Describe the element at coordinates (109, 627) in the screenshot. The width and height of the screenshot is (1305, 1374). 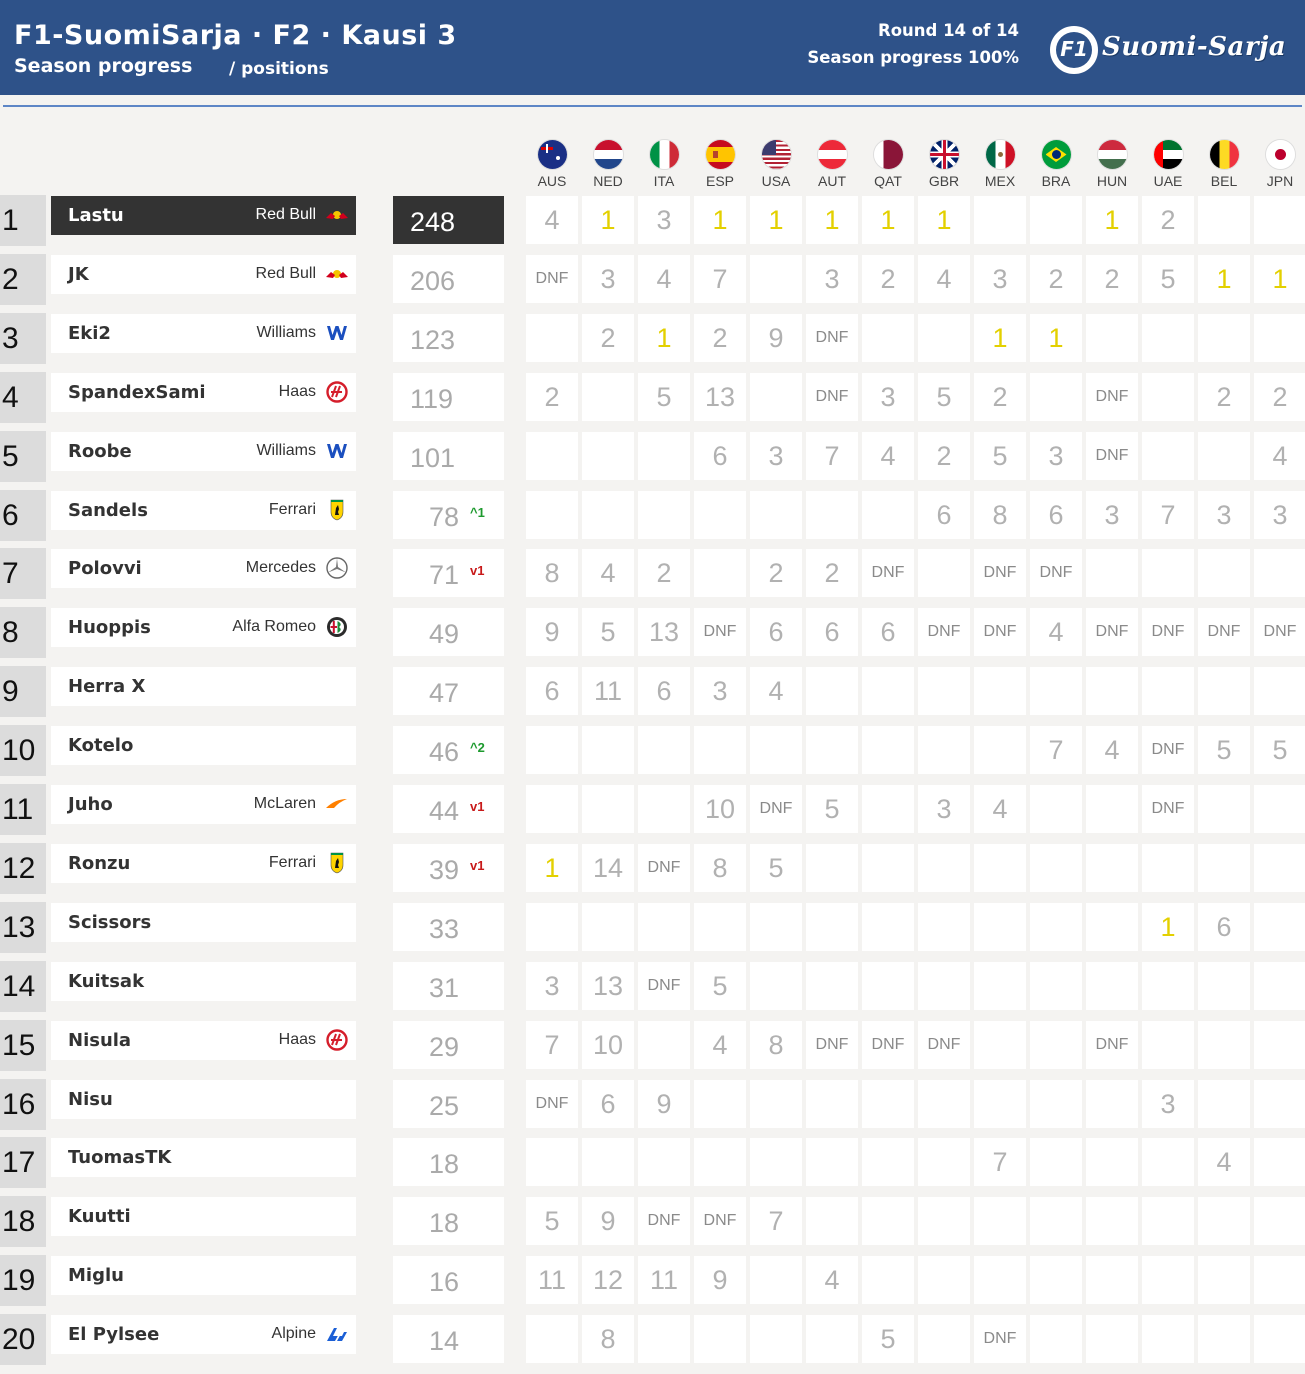
I see `driver-name: Huoppis` at that location.